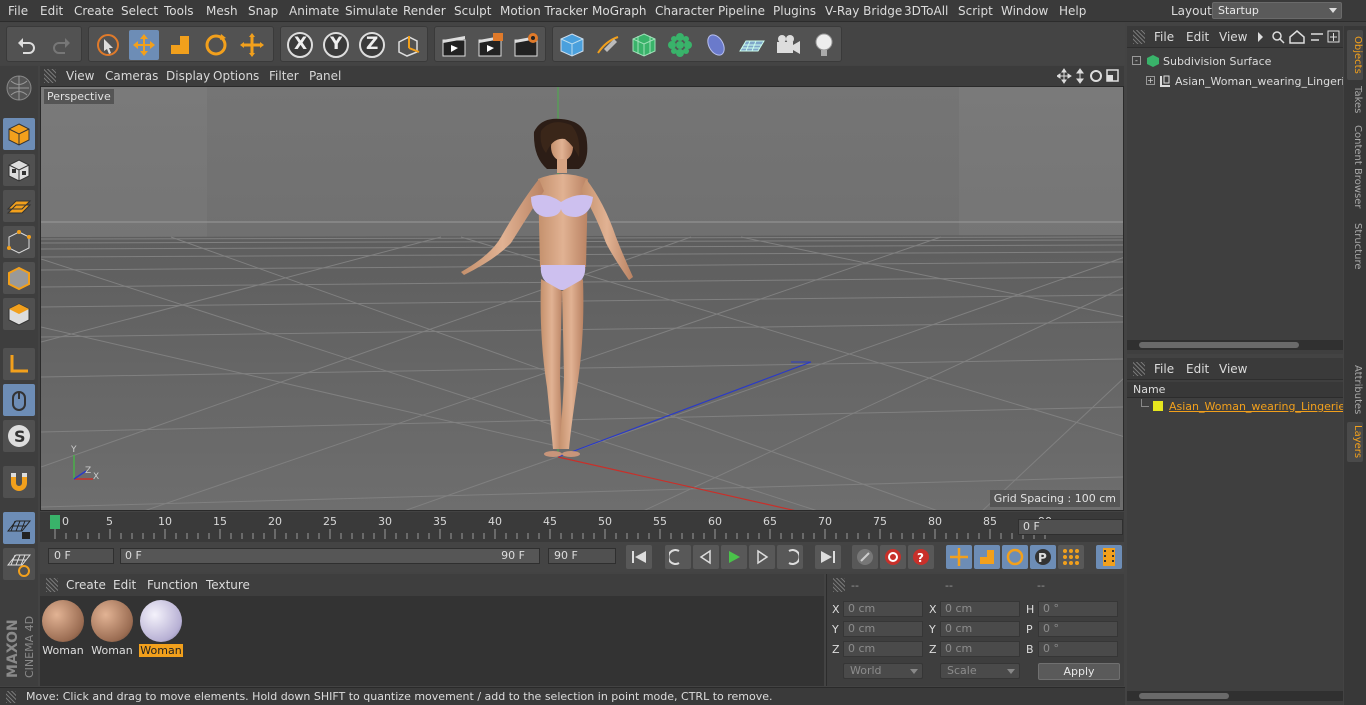 This screenshot has height=705, width=1366. I want to click on menu-mesh: Mesh, so click(222, 11).